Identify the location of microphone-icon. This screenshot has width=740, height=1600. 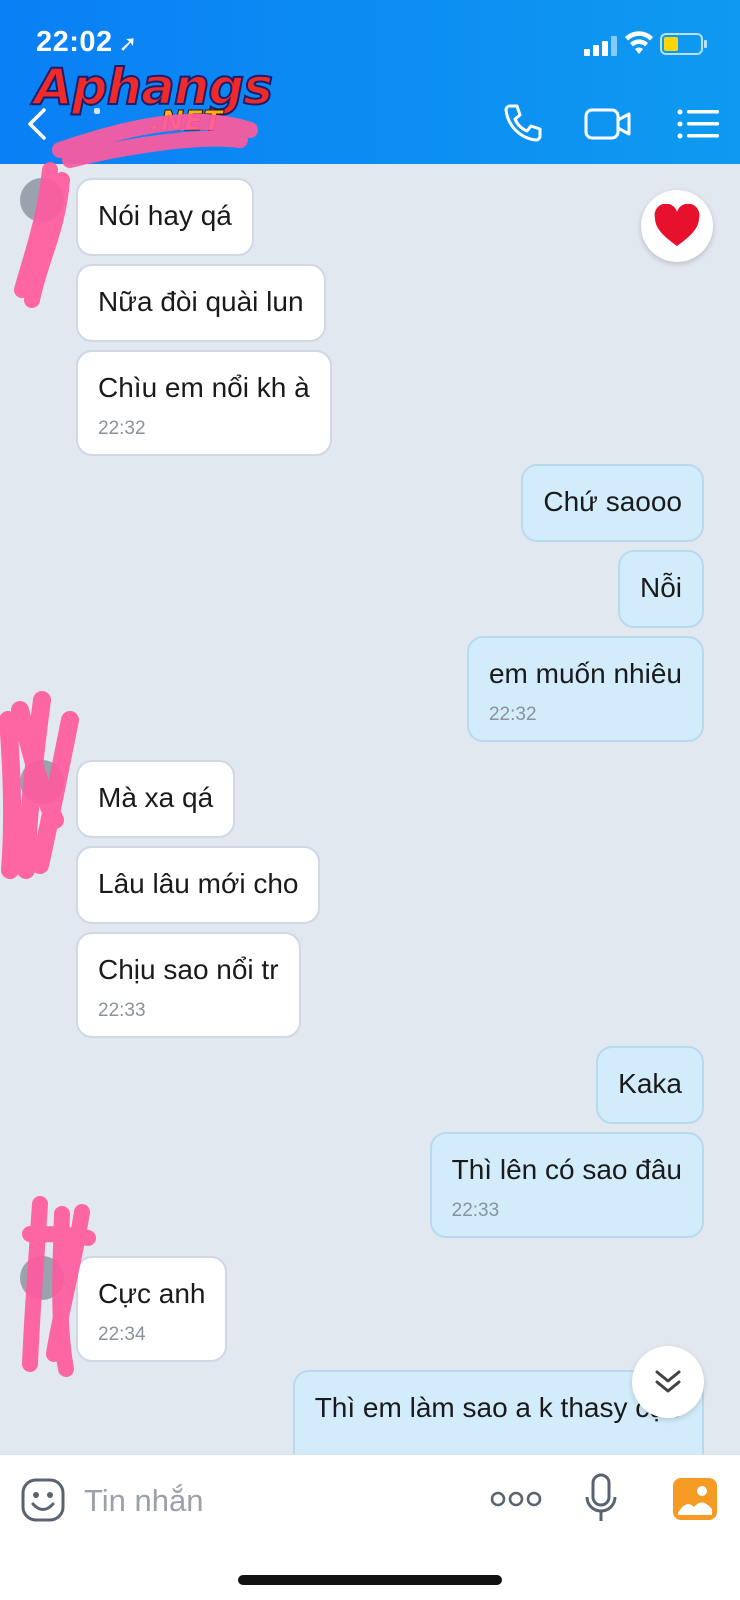
(601, 1499).